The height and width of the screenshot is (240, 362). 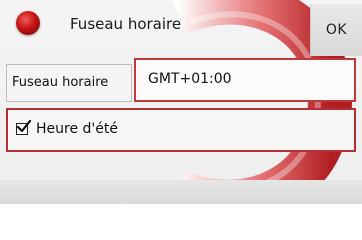 I want to click on page-title: Fuseau horaire, so click(x=126, y=24).